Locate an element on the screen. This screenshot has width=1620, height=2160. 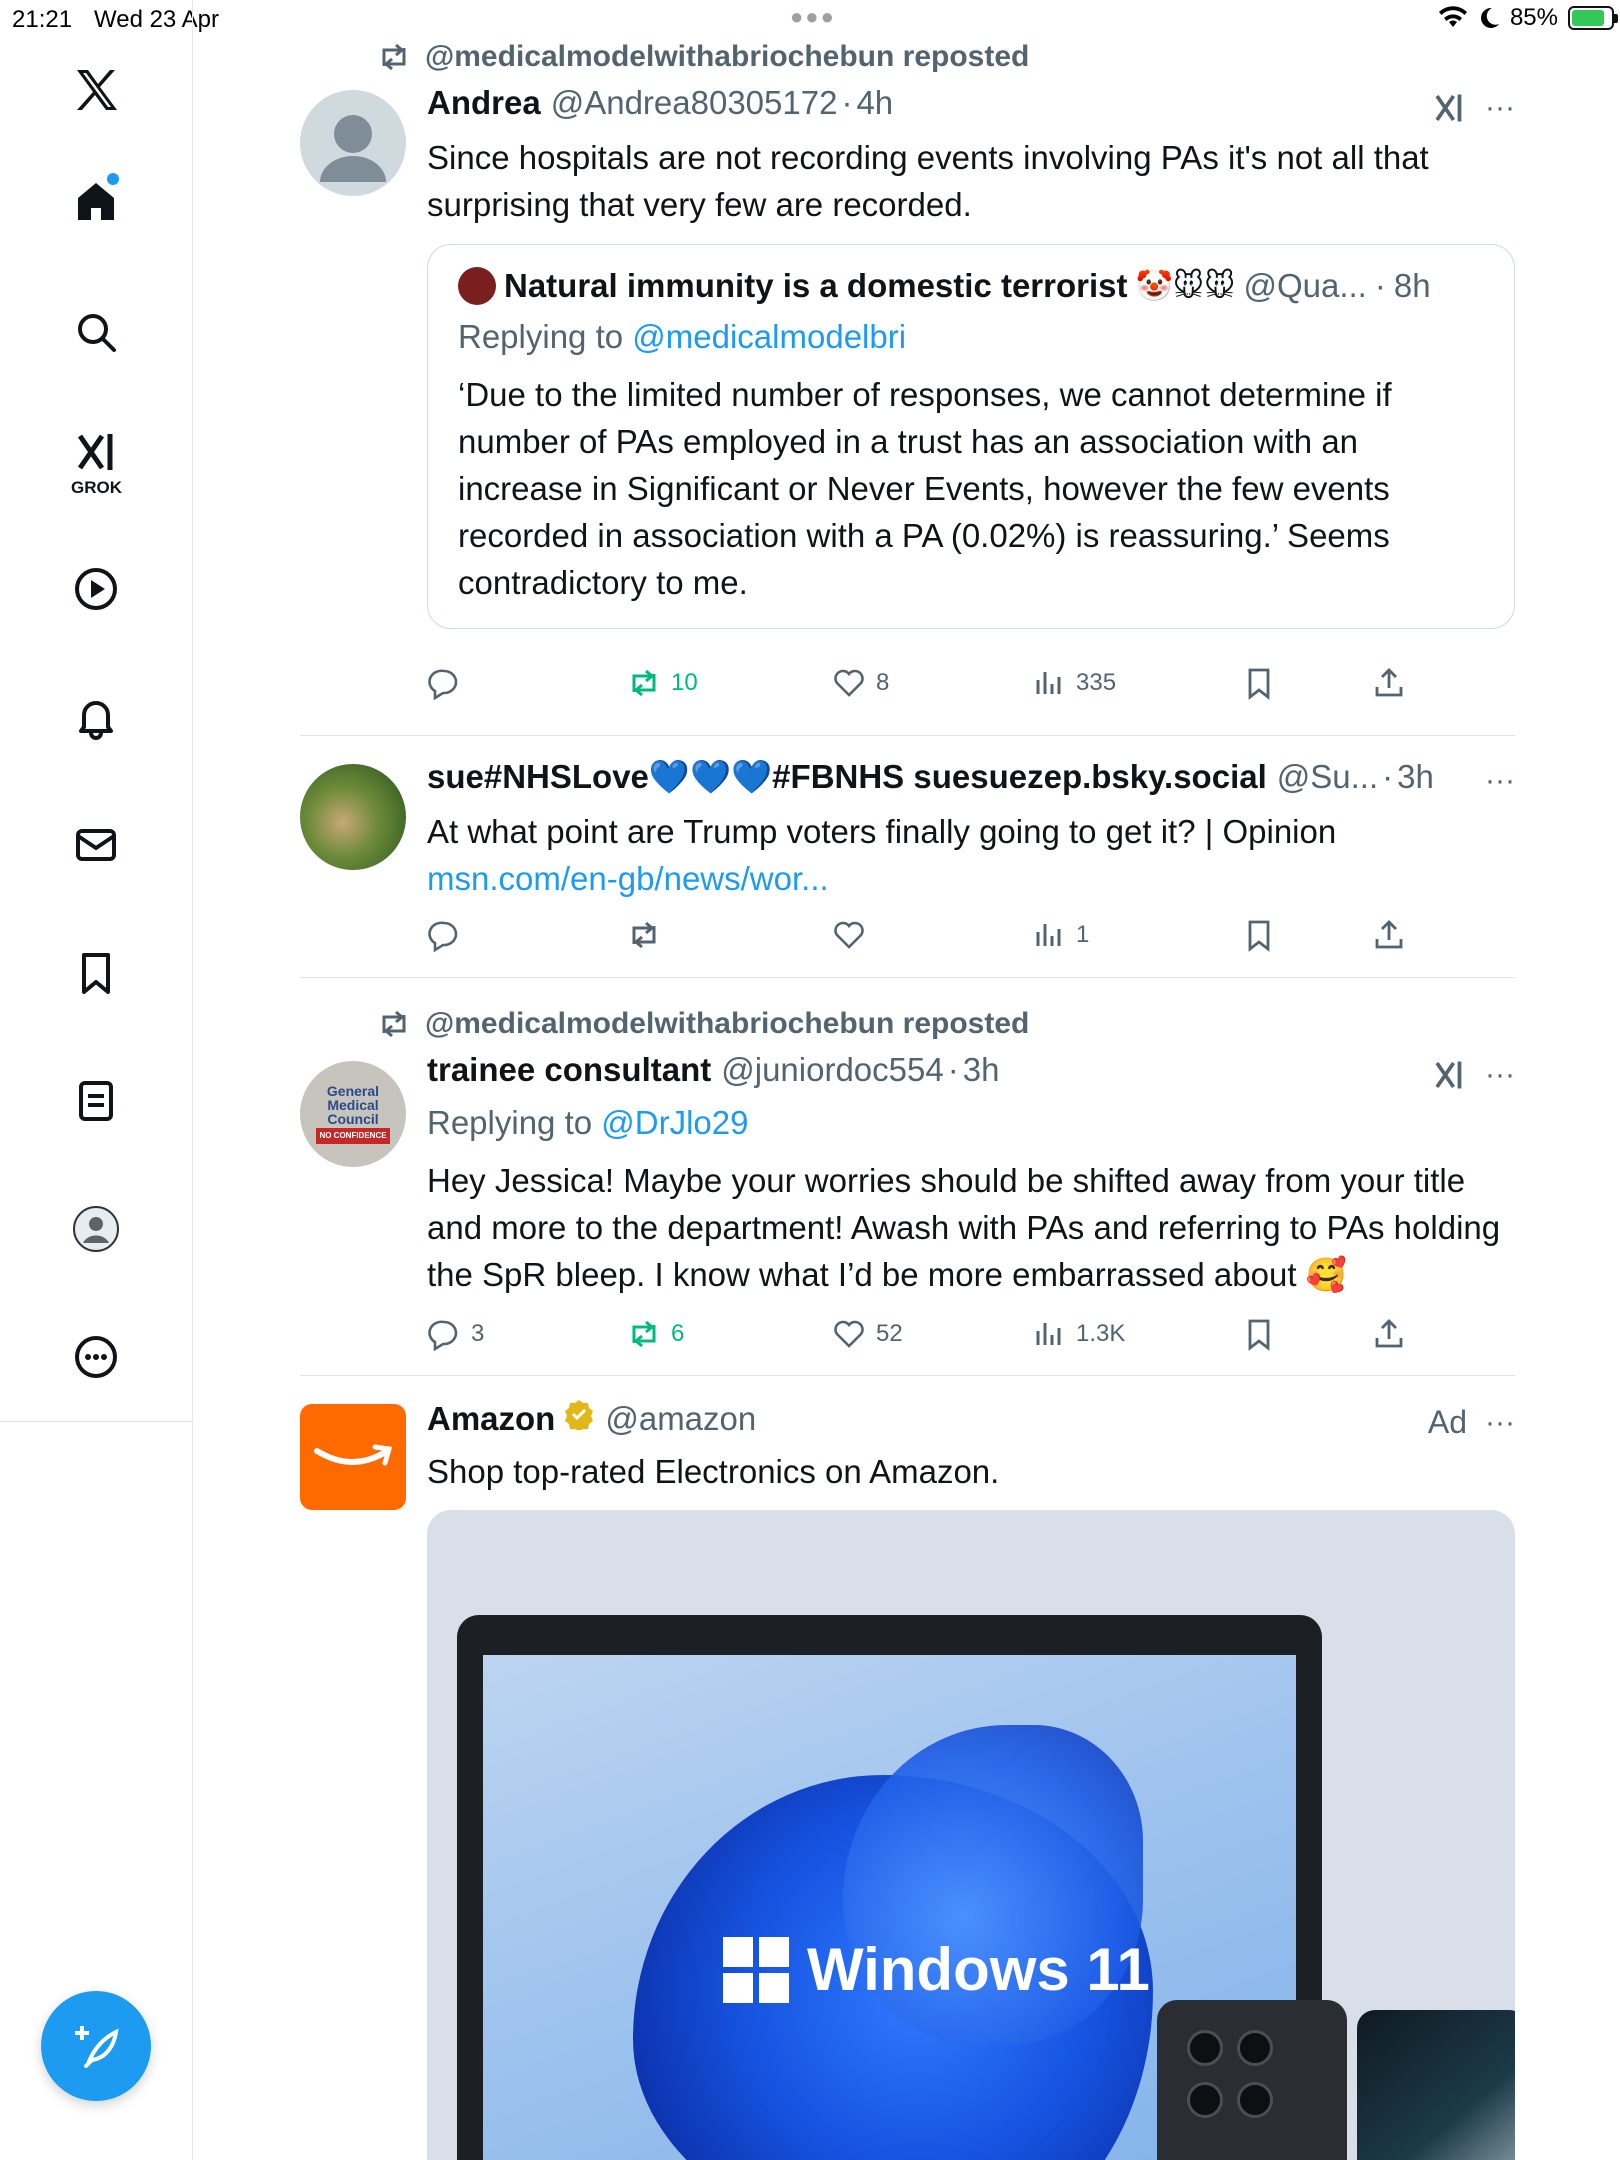
reply-button: 3 is located at coordinates (455, 1334).